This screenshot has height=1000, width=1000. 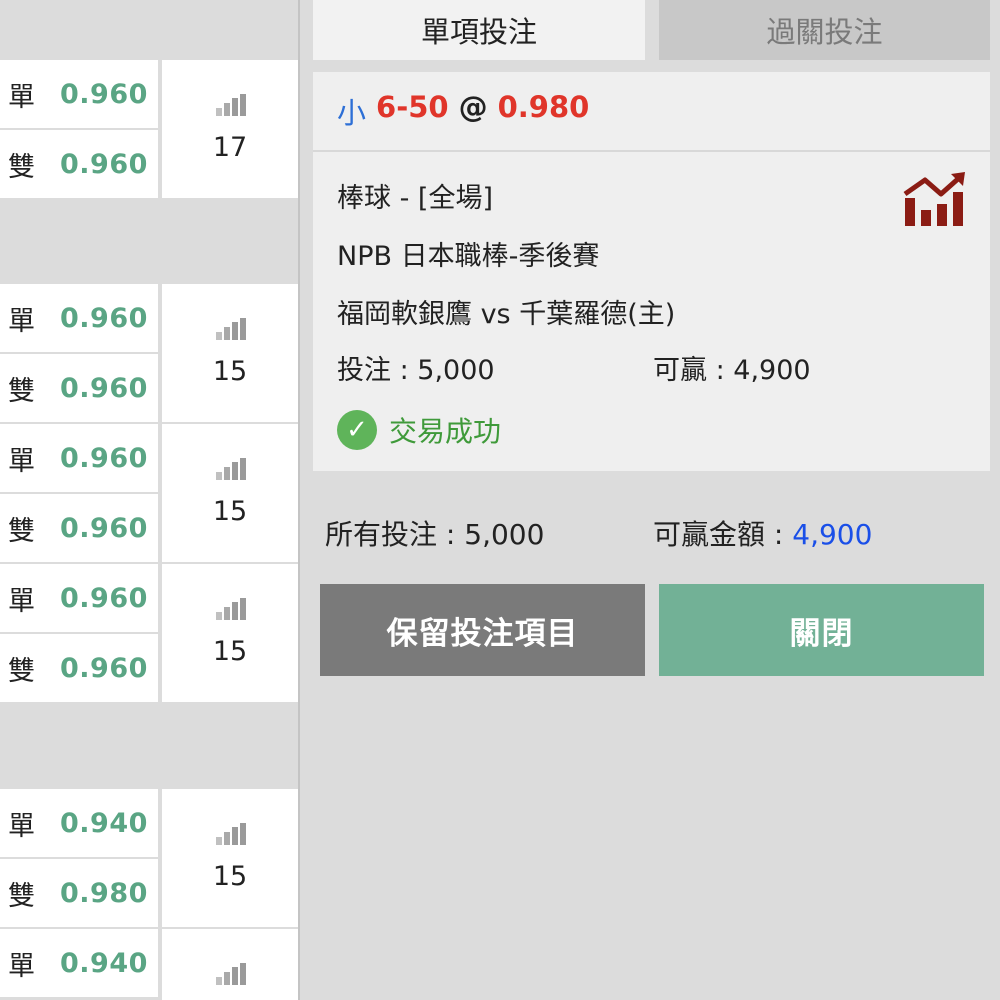 I want to click on total-stake: 所有投注 : 5,000, so click(x=434, y=533).